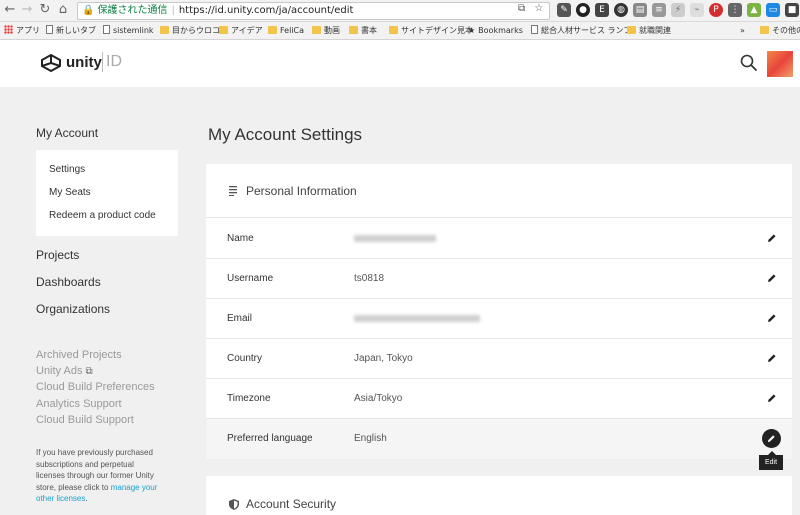  Describe the element at coordinates (538, 8) in the screenshot. I see `bookmark-star-icon: ☆` at that location.